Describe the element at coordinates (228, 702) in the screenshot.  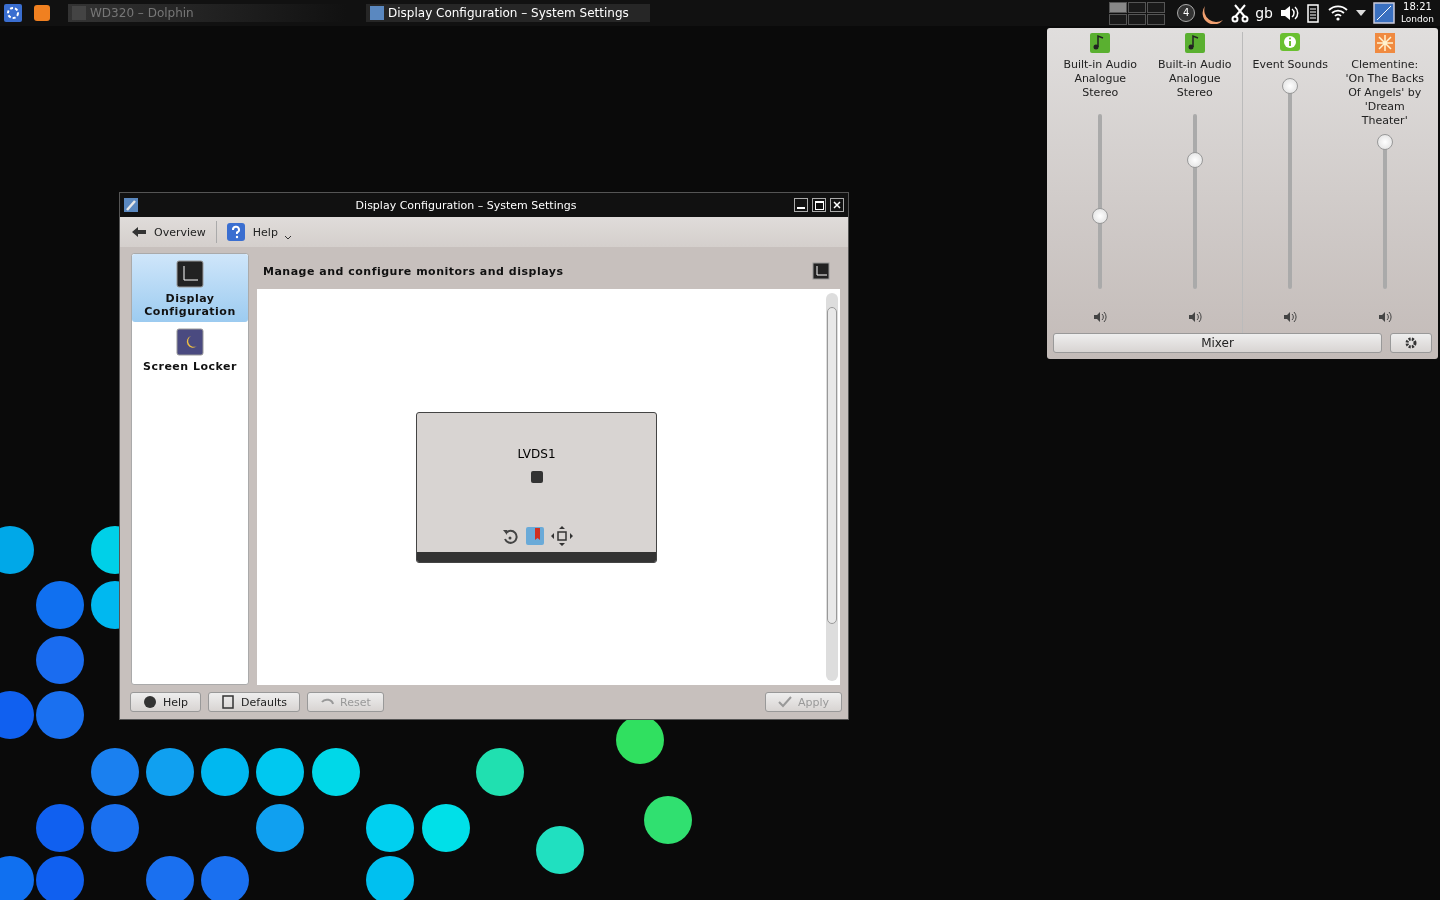
I see `document-icon` at that location.